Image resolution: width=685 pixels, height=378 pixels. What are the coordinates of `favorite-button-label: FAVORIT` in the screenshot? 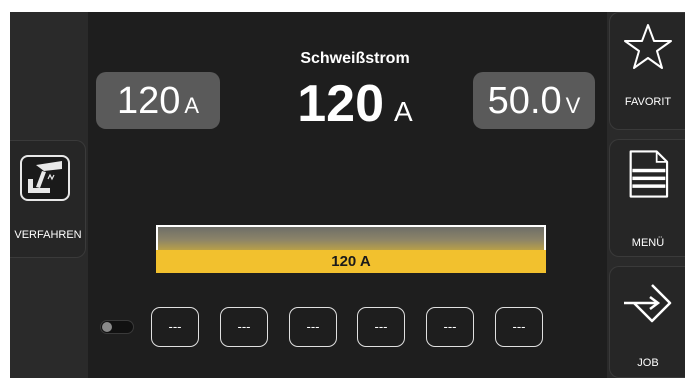 It's located at (648, 102).